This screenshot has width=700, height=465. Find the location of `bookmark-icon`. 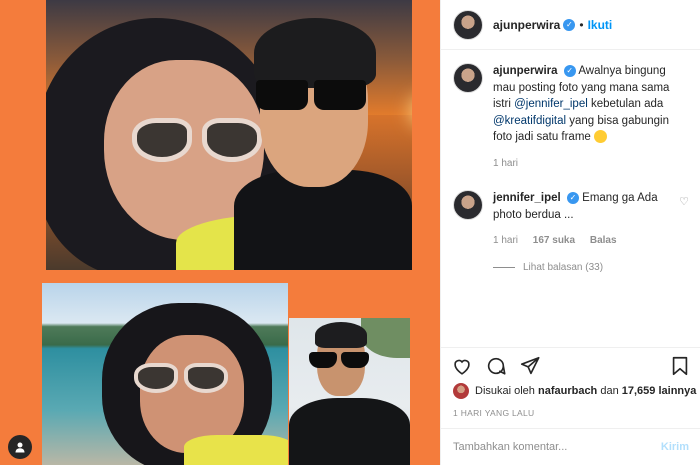

bookmark-icon is located at coordinates (680, 366).